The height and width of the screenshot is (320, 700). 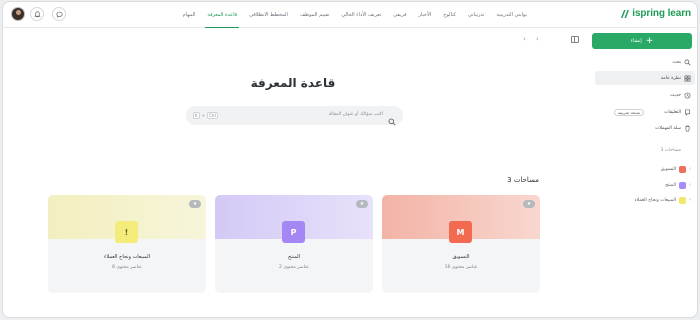 I want to click on sidebar-item-recent: حديث, so click(x=680, y=95).